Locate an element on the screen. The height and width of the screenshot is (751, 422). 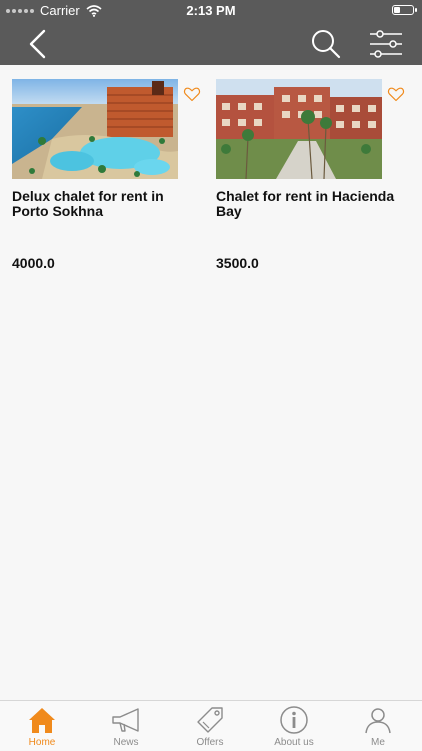
tag-icon is located at coordinates (210, 720).